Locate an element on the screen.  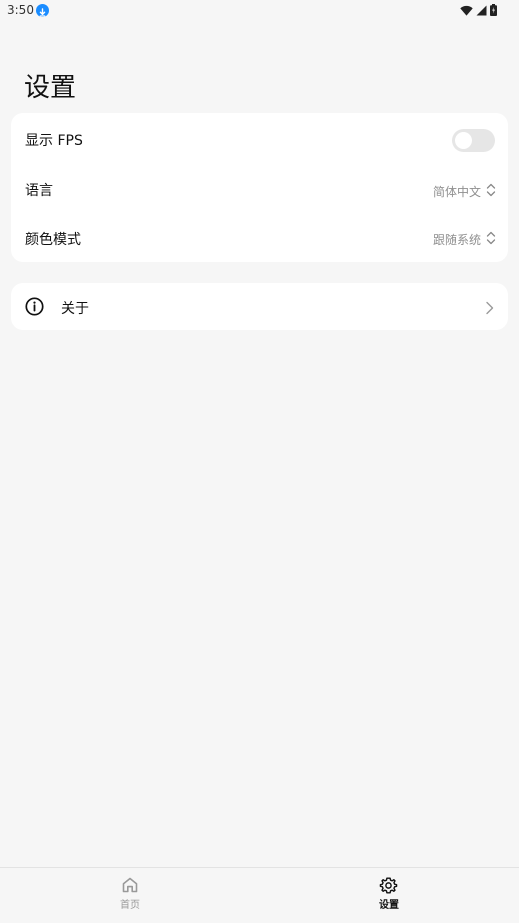
cell-signal-icon is located at coordinates (481, 10).